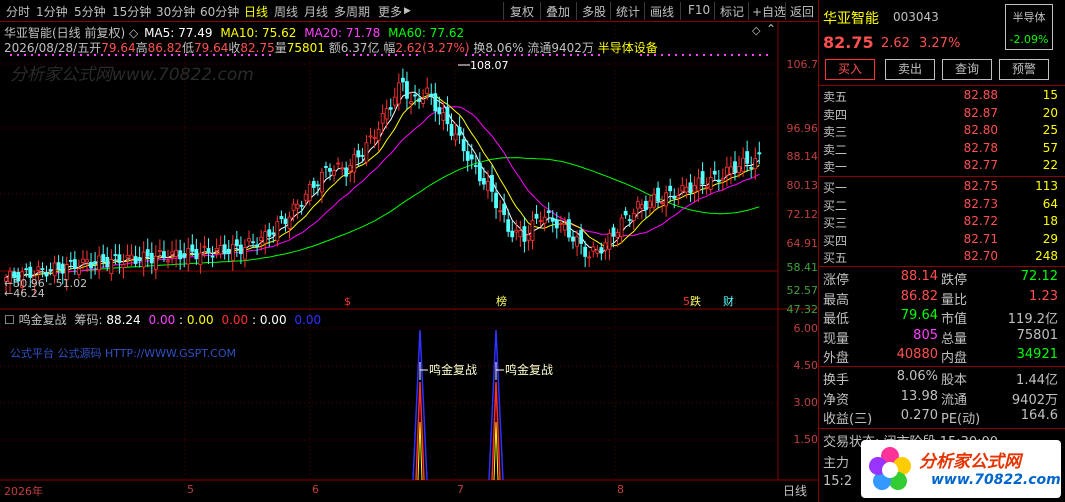 This screenshot has width=1065, height=502. I want to click on ask-row: 卖四 82.87 20, so click(940, 114).